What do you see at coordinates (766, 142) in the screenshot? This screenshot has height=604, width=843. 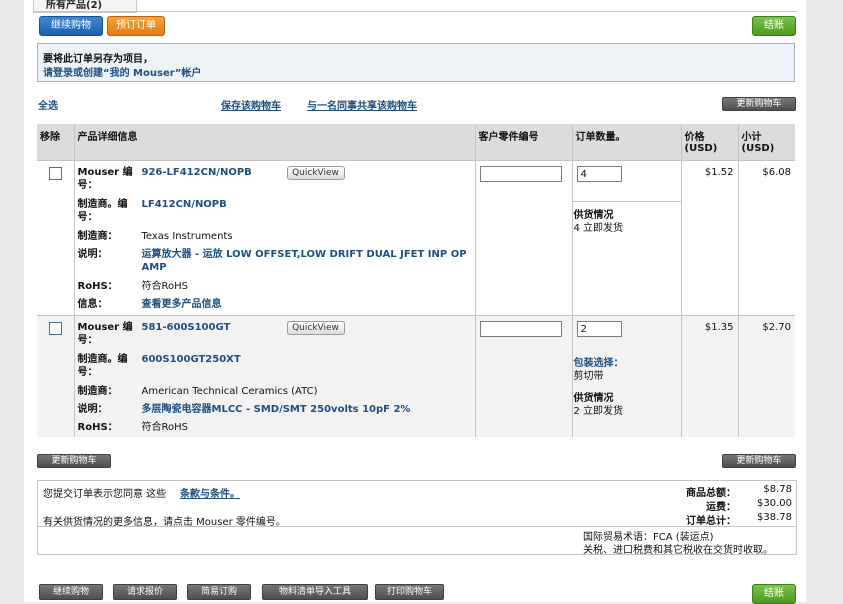 I see `header-subtotal: 小计 (USD)` at bounding box center [766, 142].